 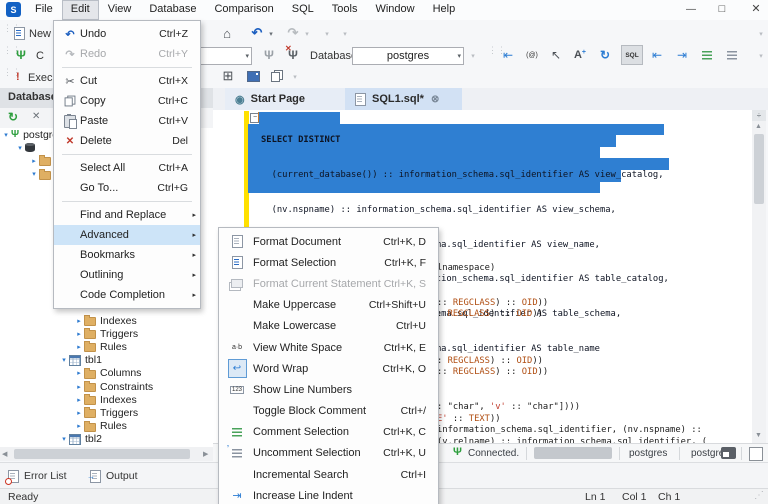 I want to click on explorer-stop-icon: ✕, so click(x=36, y=116).